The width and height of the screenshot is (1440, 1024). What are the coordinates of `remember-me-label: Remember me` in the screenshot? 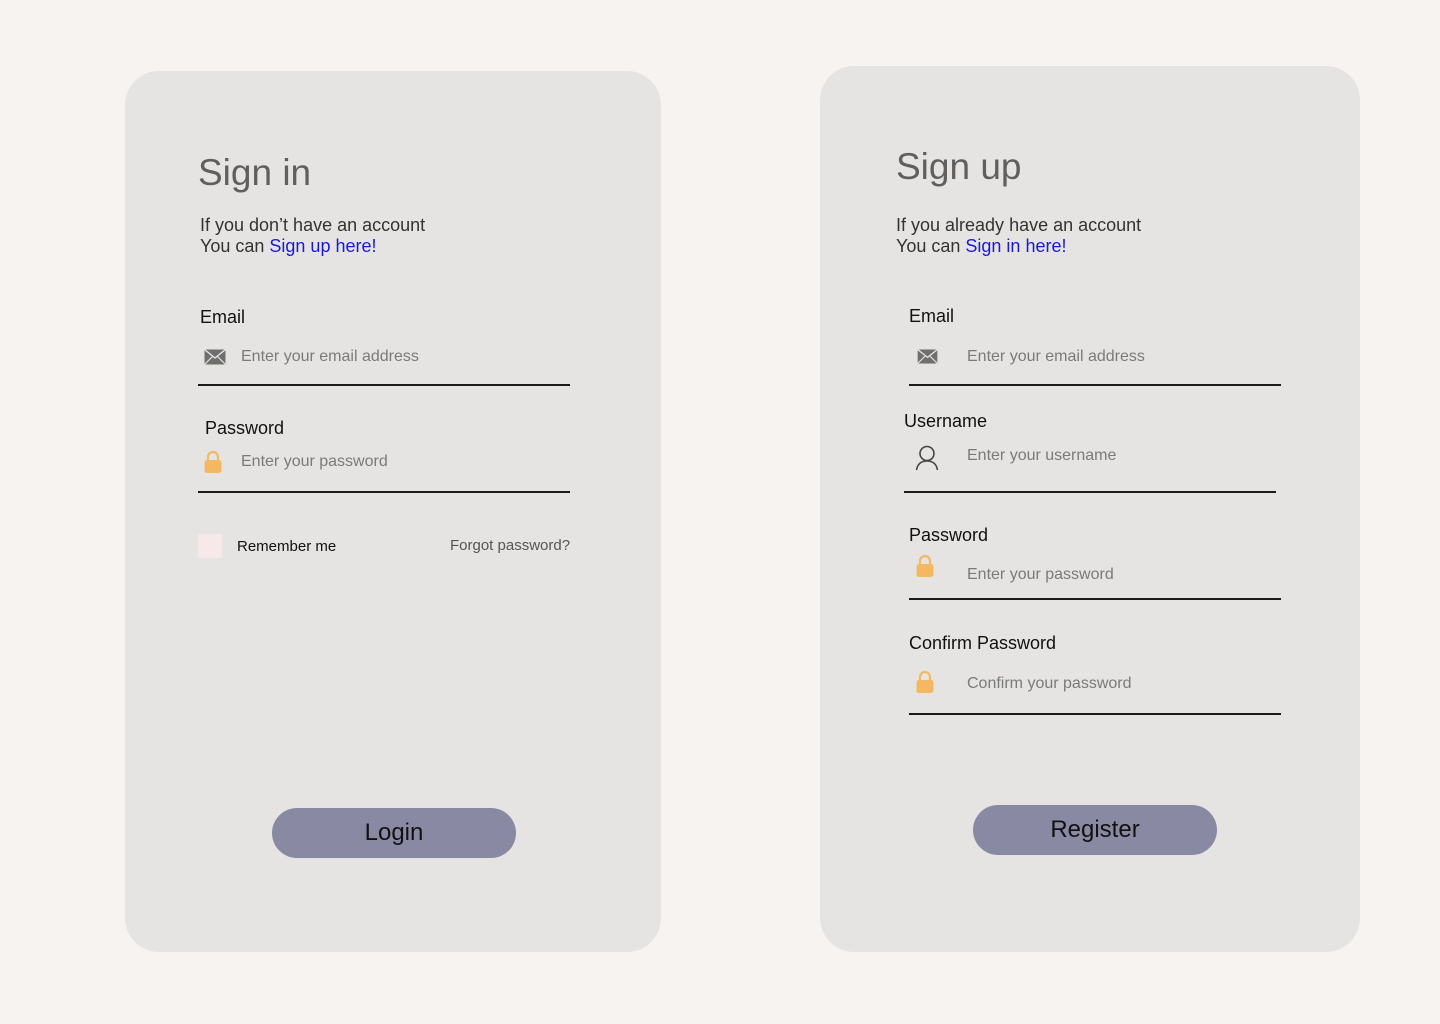 It's located at (287, 546).